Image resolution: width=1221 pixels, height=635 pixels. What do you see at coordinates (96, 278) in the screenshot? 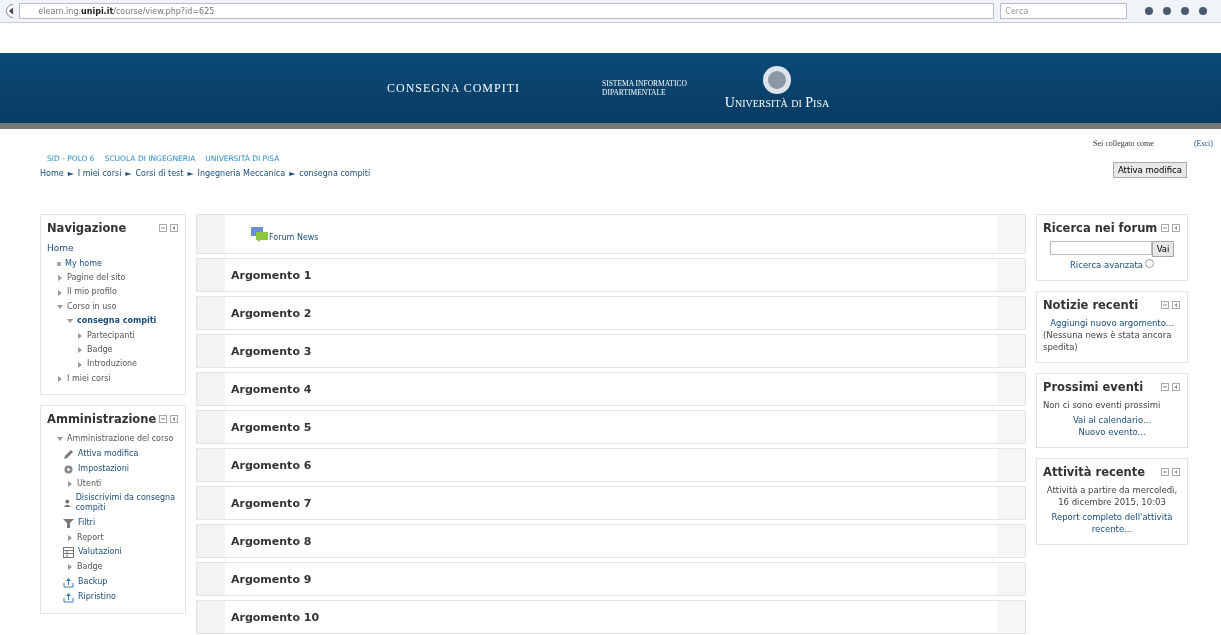
I see `tree-item: Pagine del sito` at bounding box center [96, 278].